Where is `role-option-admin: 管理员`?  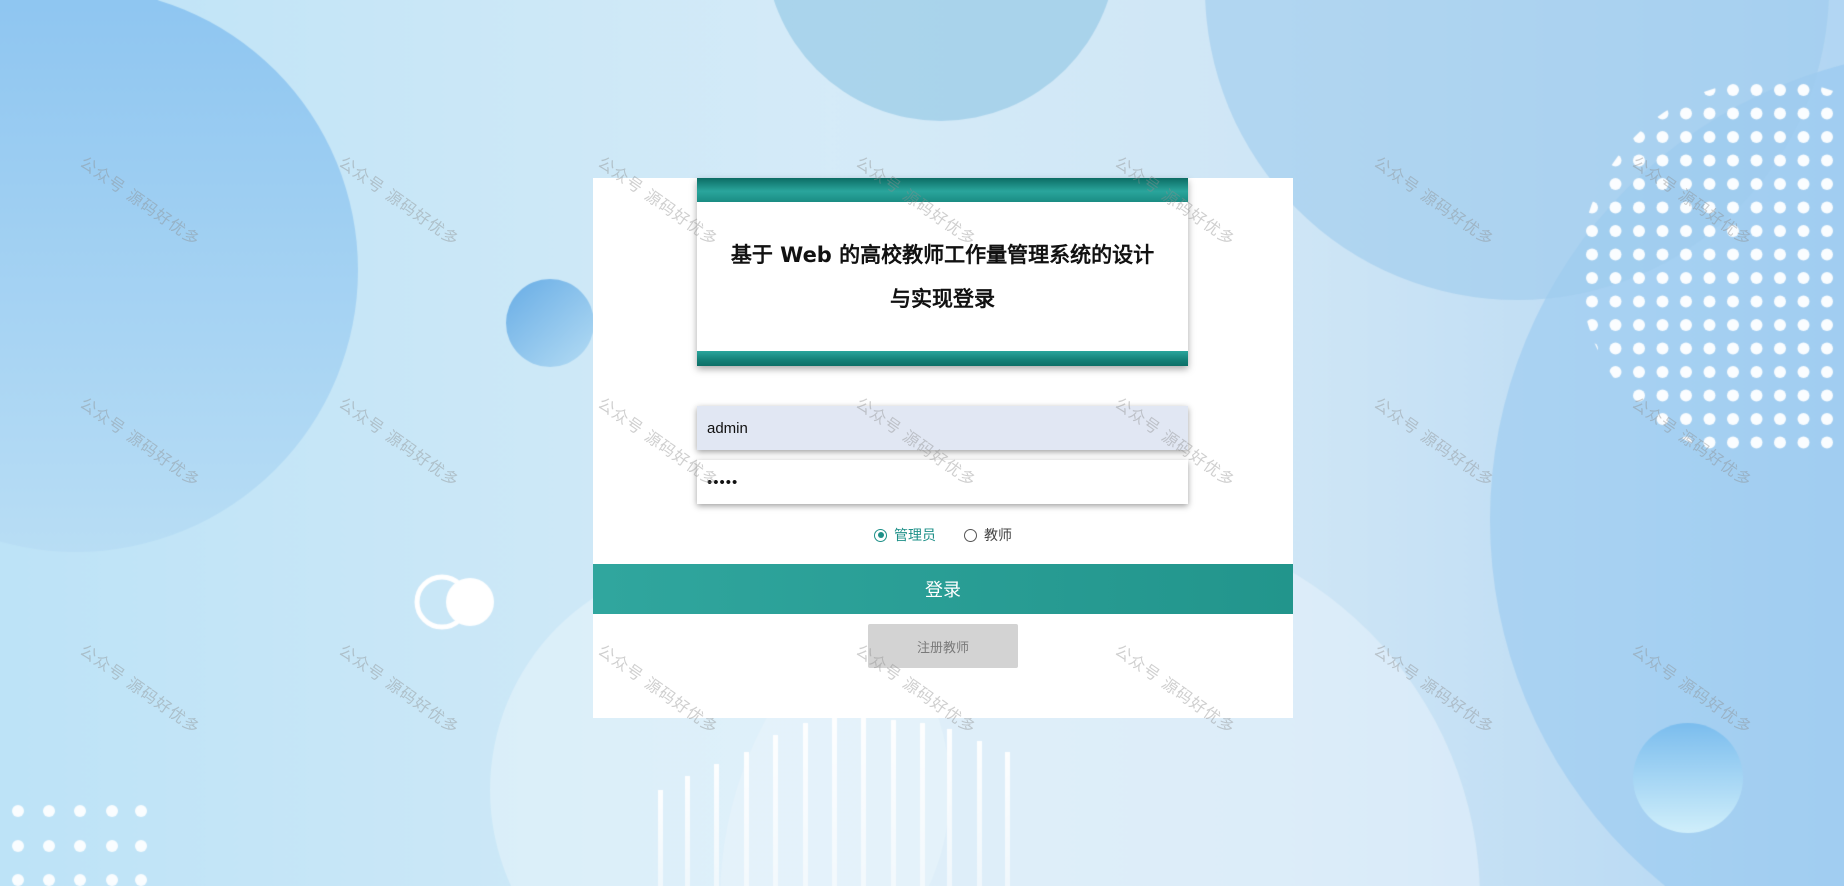 role-option-admin: 管理员 is located at coordinates (905, 535).